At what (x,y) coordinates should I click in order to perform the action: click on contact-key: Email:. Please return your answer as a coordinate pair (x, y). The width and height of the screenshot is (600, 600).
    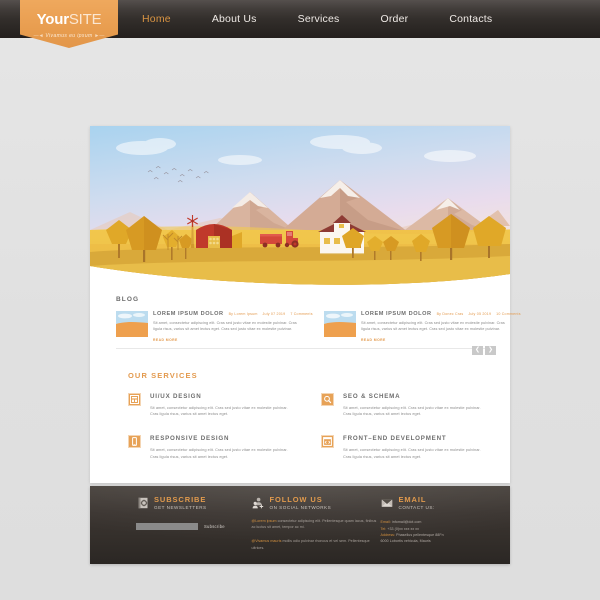
    Looking at the image, I should click on (385, 522).